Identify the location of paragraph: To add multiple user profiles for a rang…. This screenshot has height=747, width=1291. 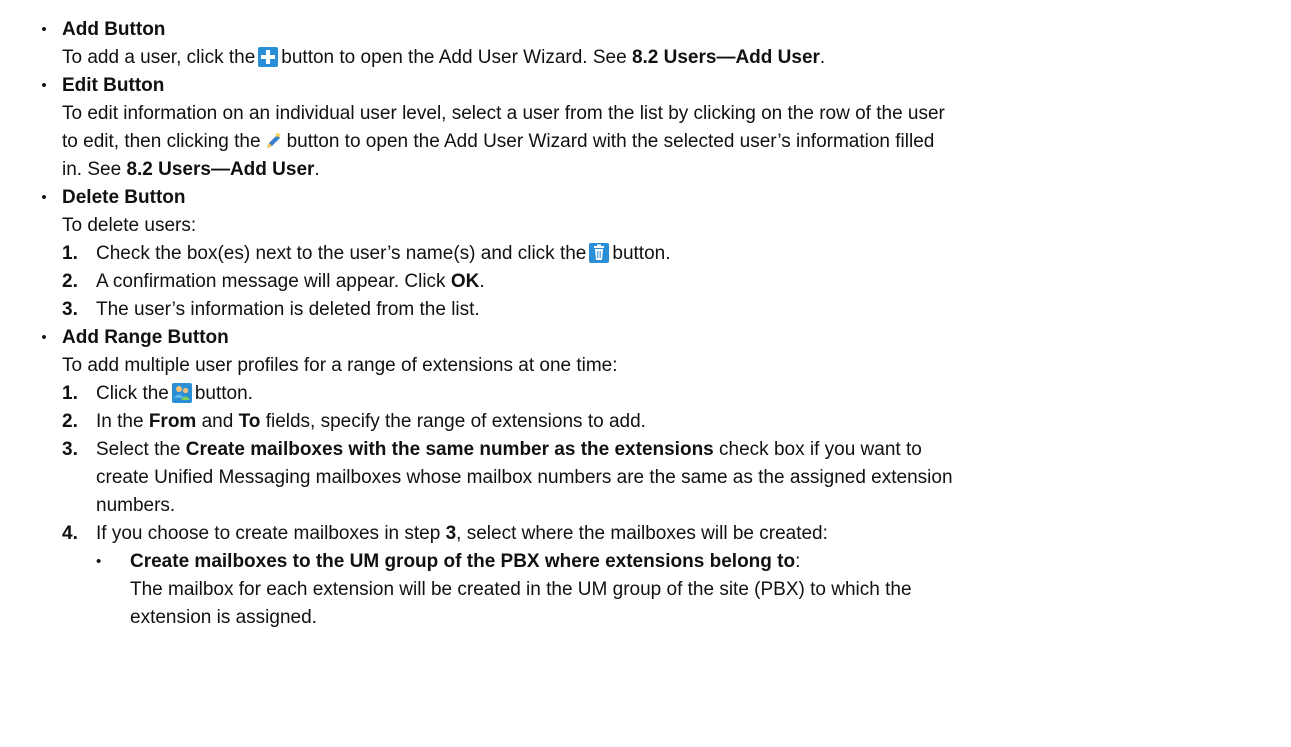
(340, 365).